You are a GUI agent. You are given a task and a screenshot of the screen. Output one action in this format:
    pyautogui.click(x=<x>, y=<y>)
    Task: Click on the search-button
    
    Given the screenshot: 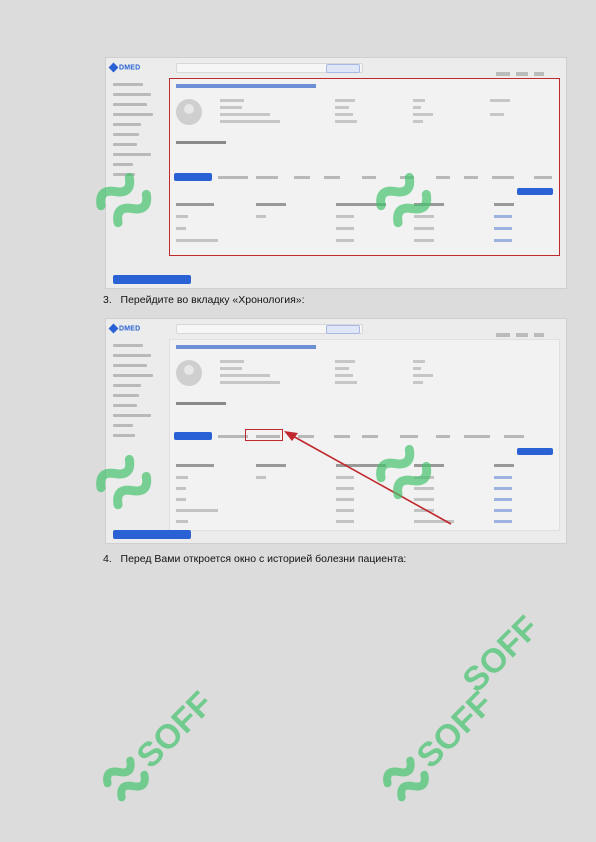 What is the action you would take?
    pyautogui.click(x=343, y=68)
    